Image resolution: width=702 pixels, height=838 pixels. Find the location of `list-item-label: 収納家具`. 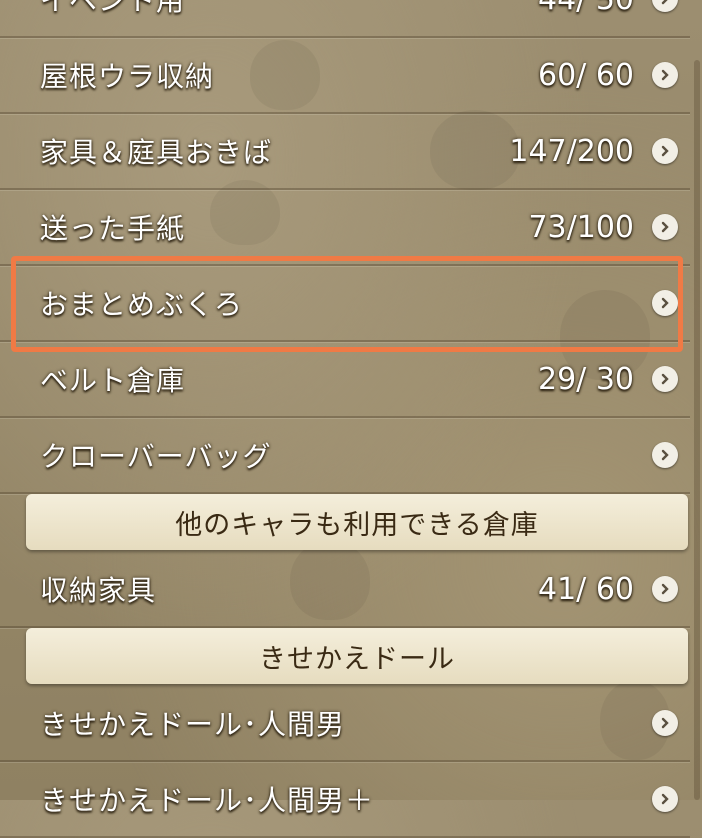

list-item-label: 収納家具 is located at coordinates (98, 590).